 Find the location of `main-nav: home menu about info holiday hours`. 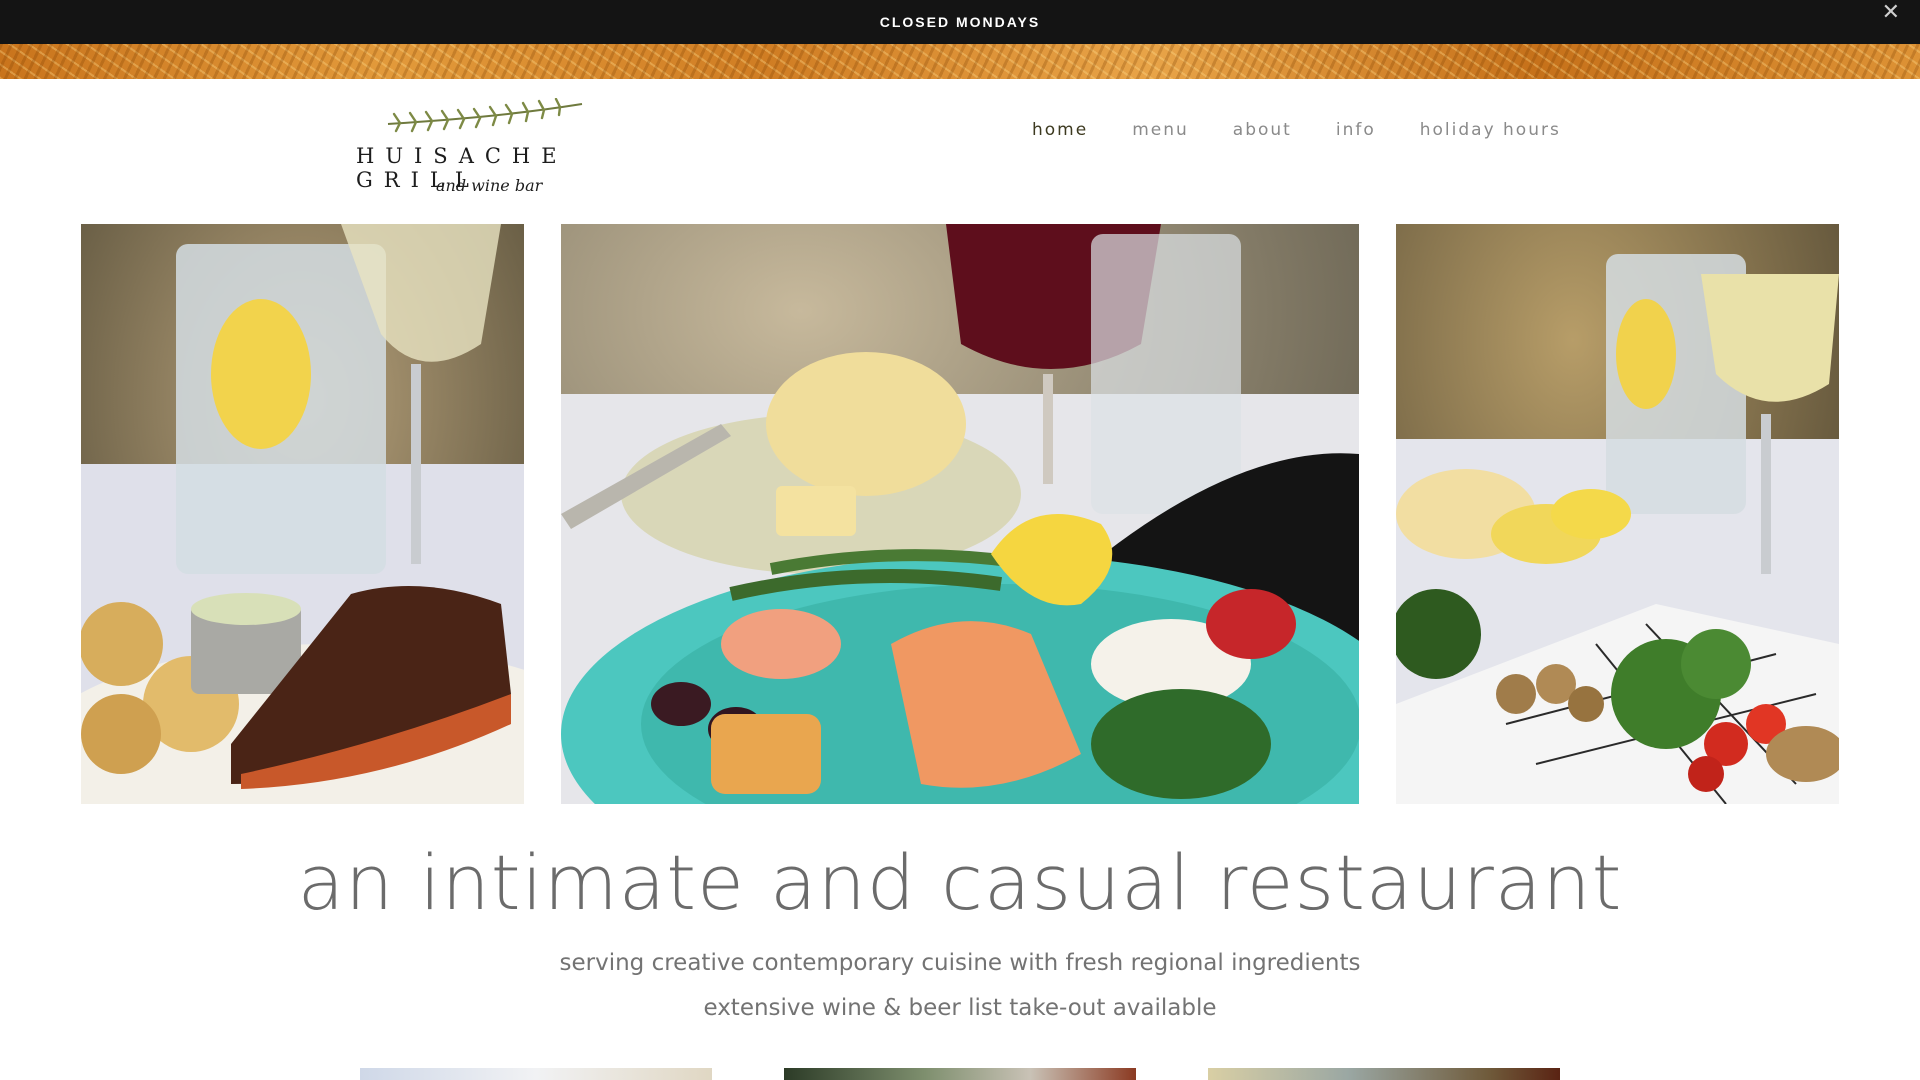

main-nav: home menu about info holiday hours is located at coordinates (1318, 130).